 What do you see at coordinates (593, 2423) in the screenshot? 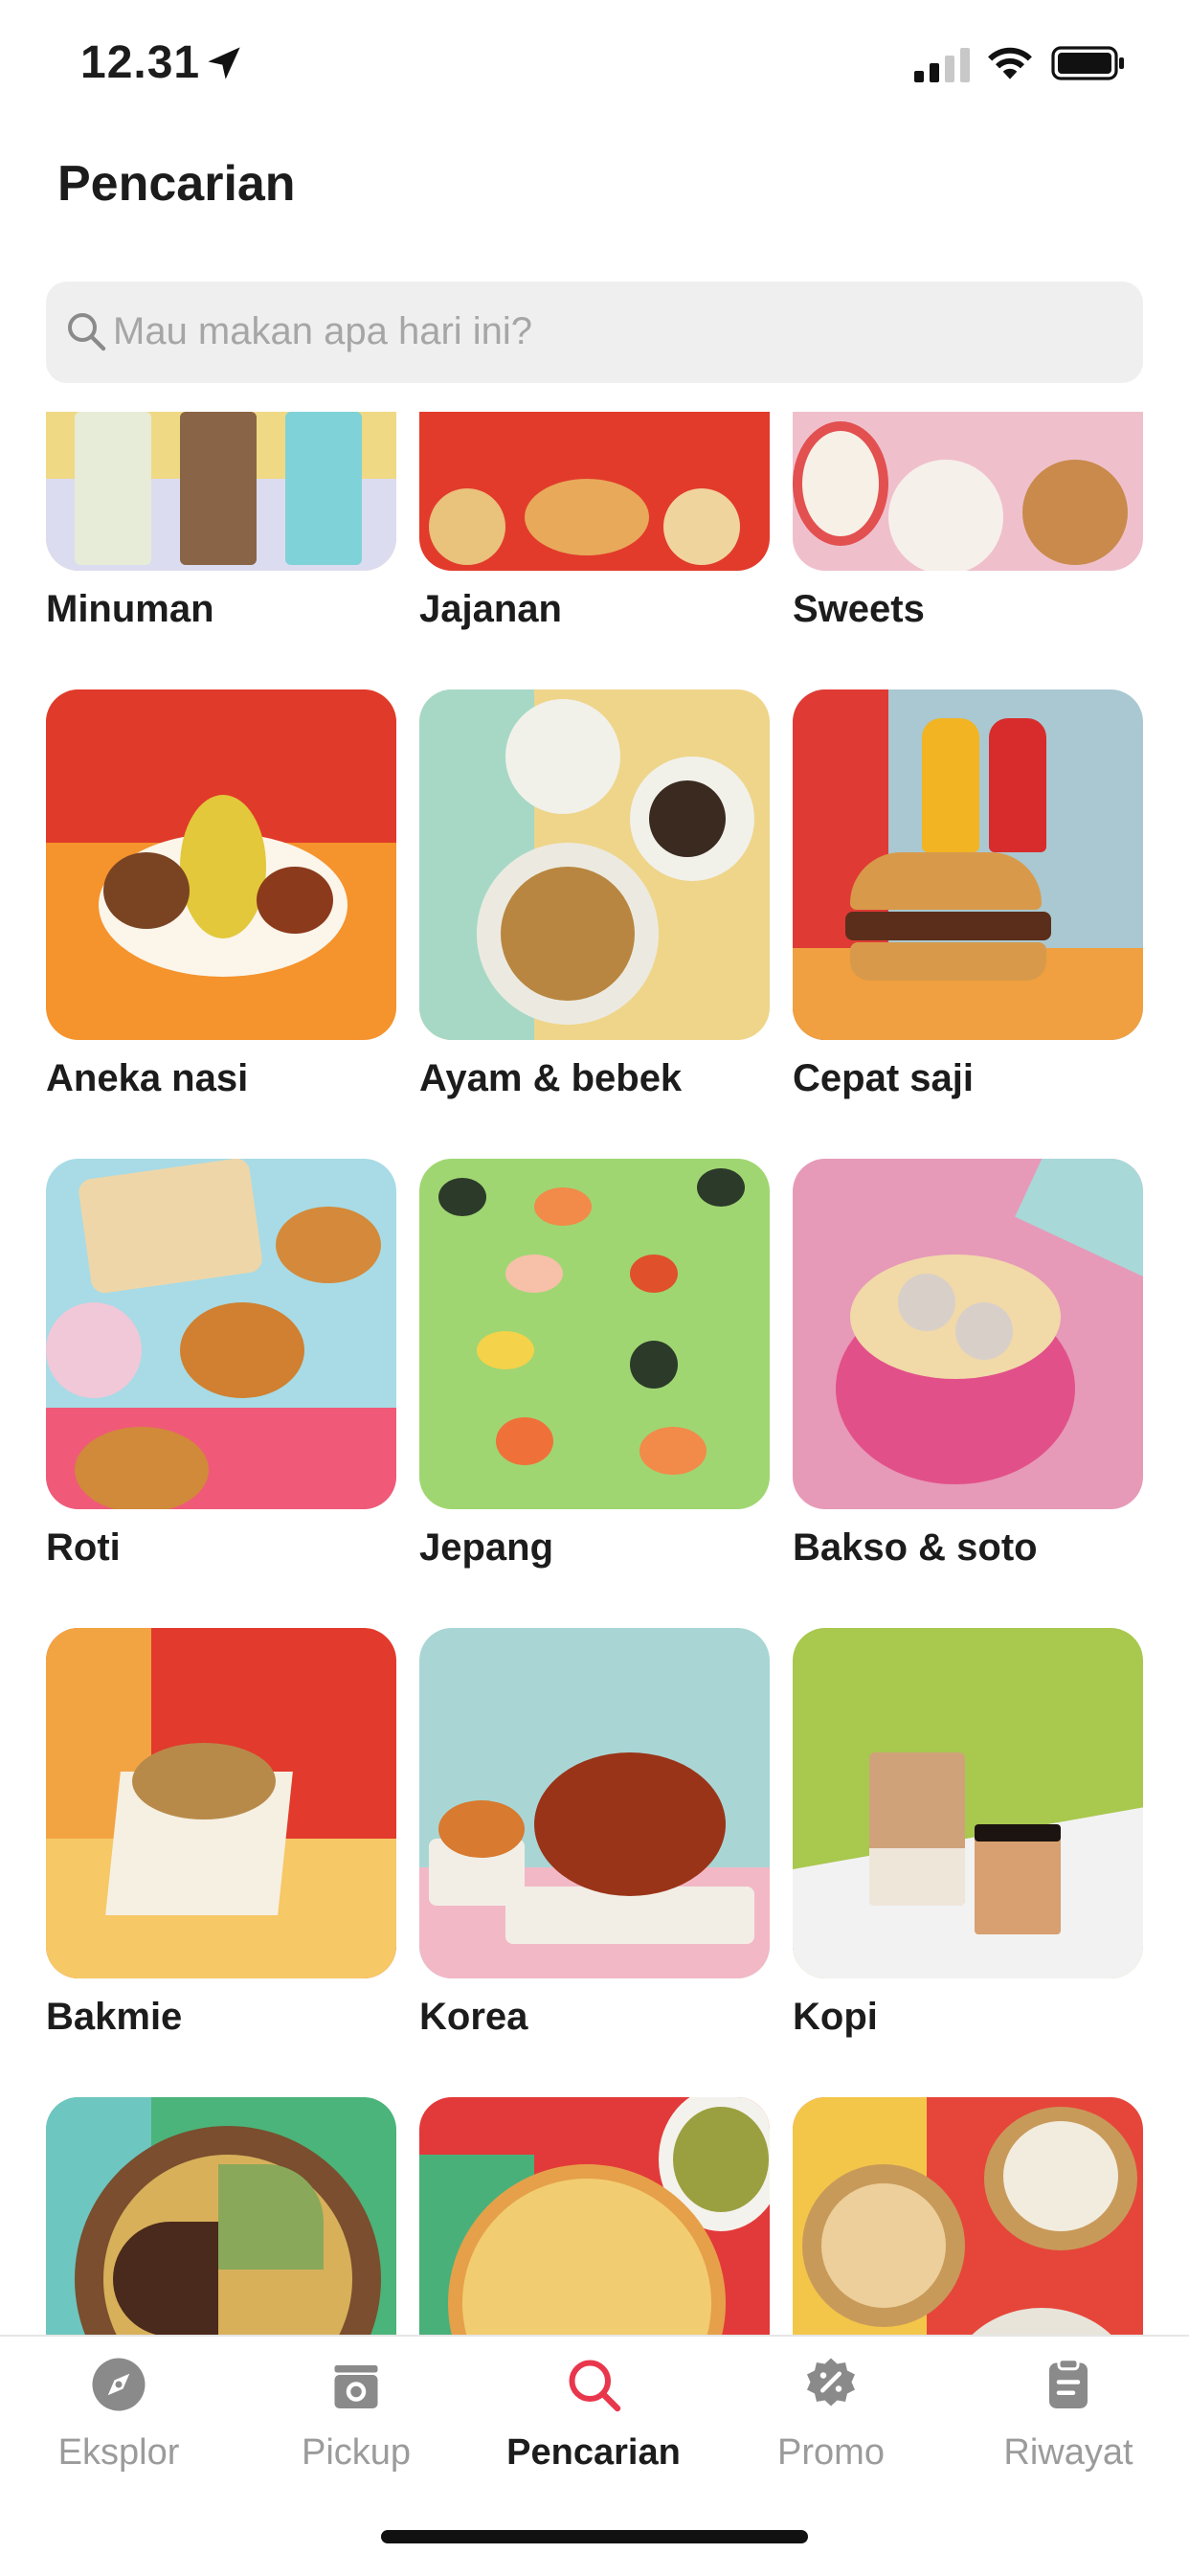
I see `nav-item-pencarian: Pencarian` at bounding box center [593, 2423].